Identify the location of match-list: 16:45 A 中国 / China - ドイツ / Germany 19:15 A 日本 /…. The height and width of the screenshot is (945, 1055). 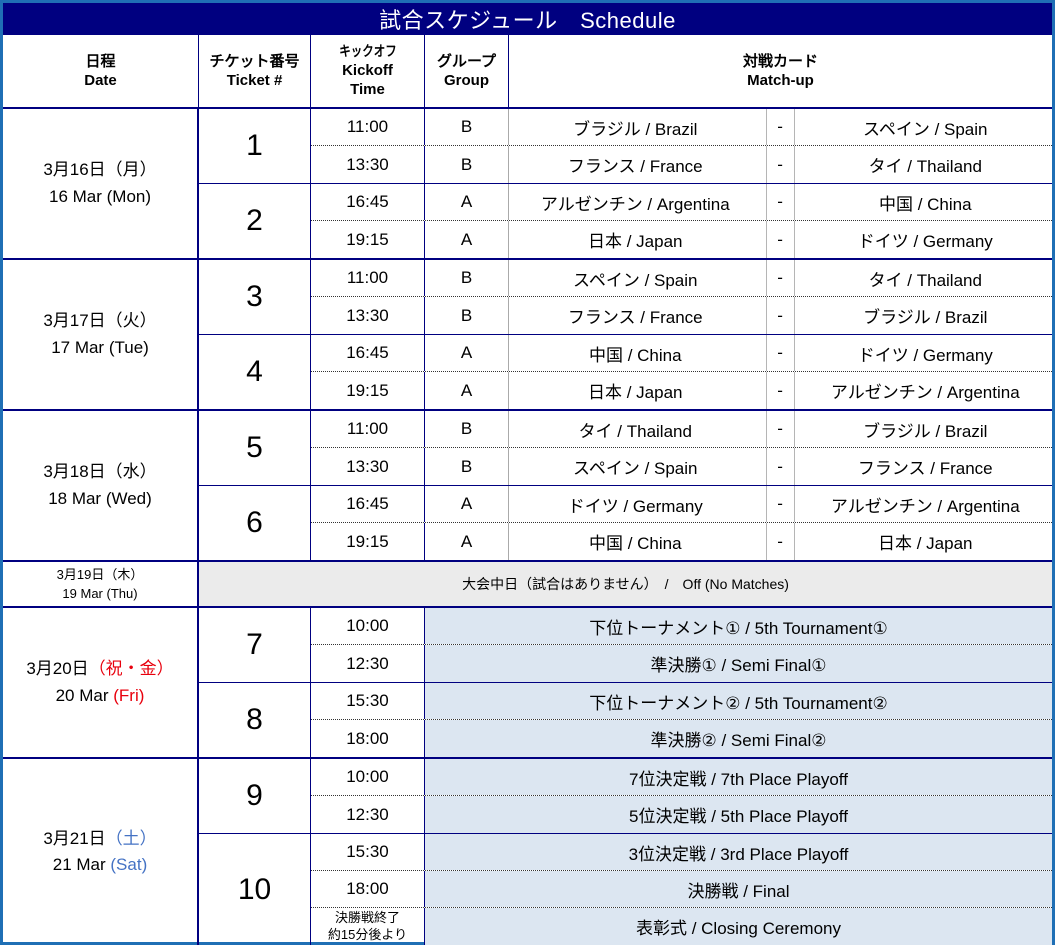
(681, 372).